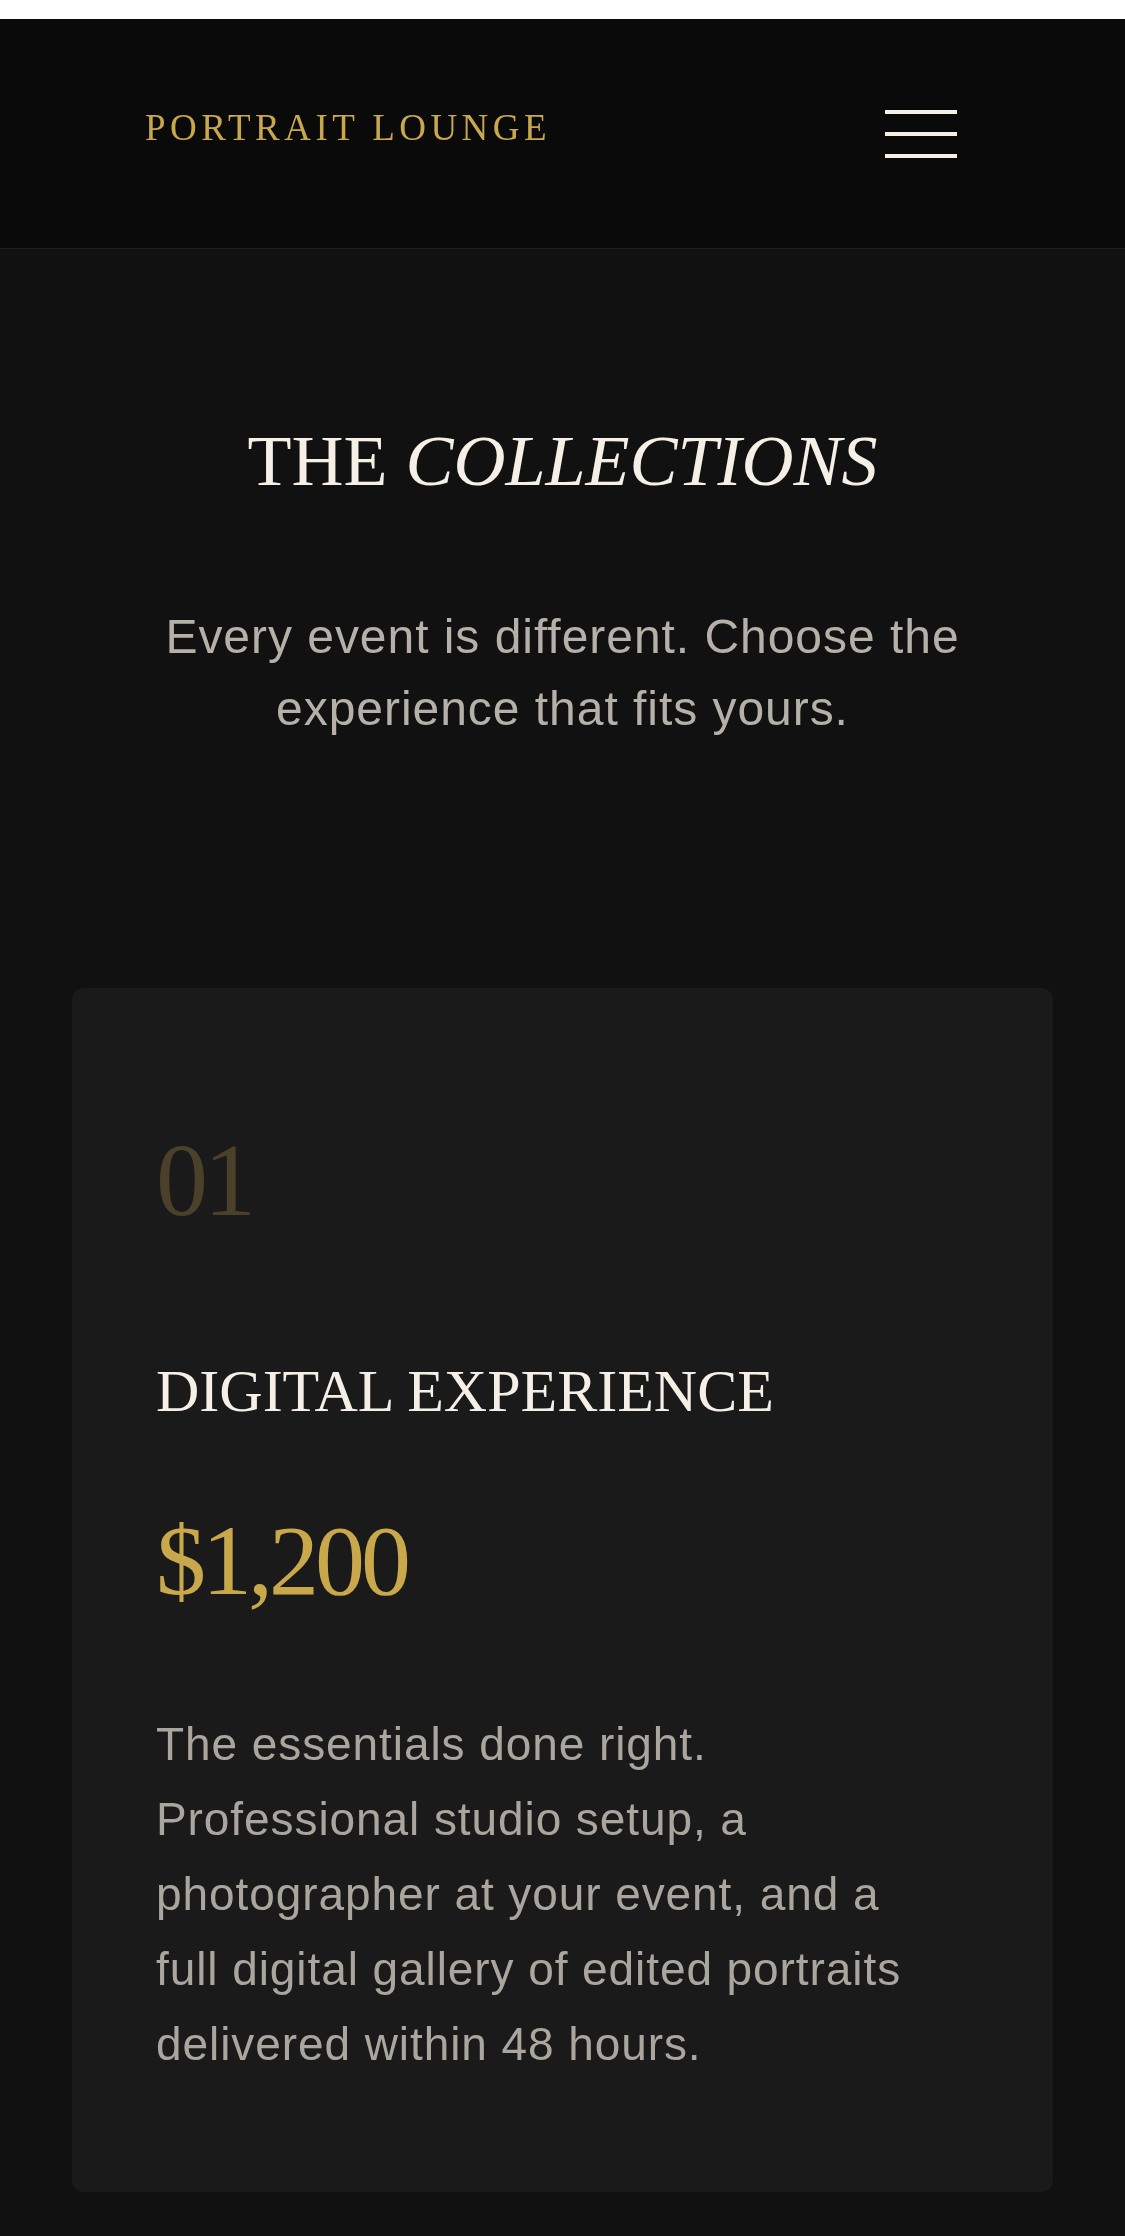 This screenshot has width=1125, height=2236. I want to click on menu-icon, so click(921, 133).